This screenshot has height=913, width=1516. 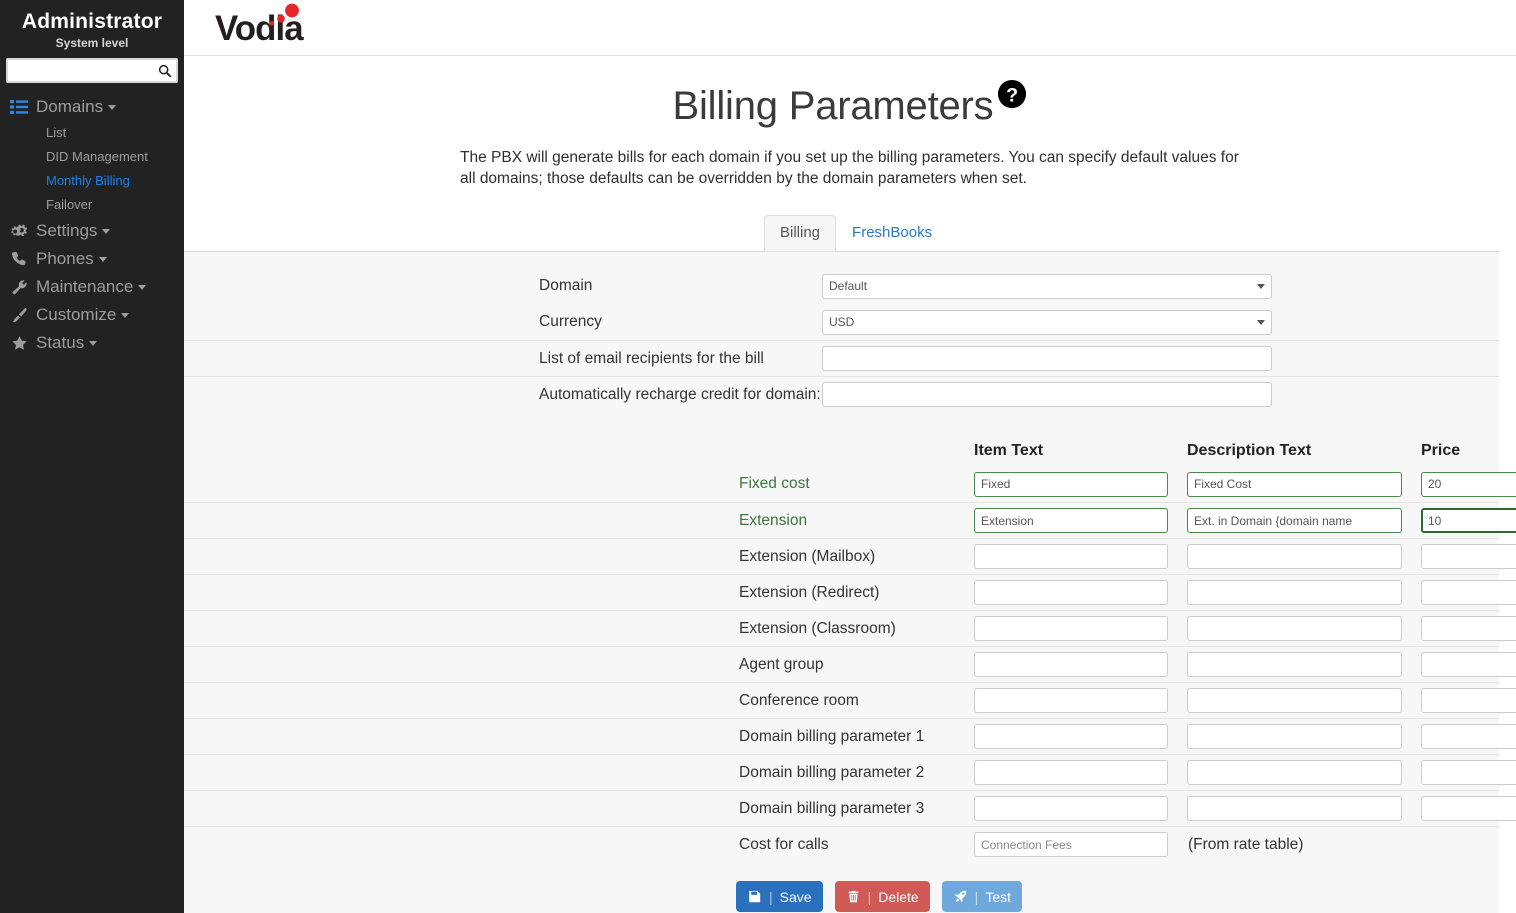 I want to click on row-label: Domain billing parameter 1, so click(x=832, y=736).